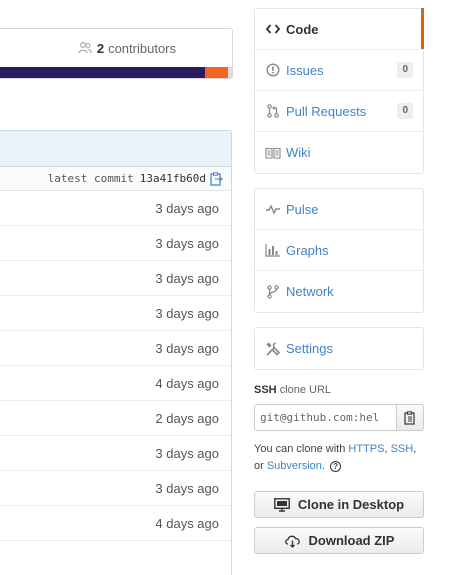 This screenshot has height=575, width=449. What do you see at coordinates (339, 390) in the screenshot?
I see `clone-url-title: SSH clone URL` at bounding box center [339, 390].